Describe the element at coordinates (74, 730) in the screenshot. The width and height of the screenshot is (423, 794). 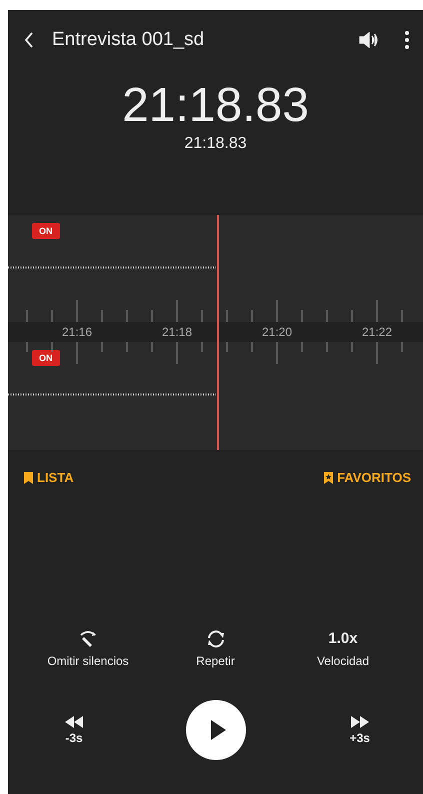
I see `rewind-button: -3s` at that location.